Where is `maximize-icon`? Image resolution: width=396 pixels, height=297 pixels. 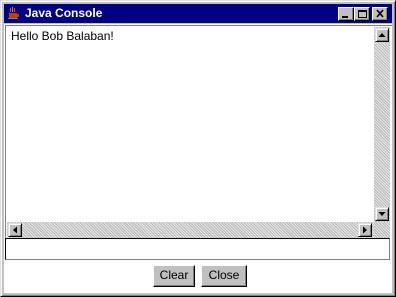
maximize-icon is located at coordinates (362, 14).